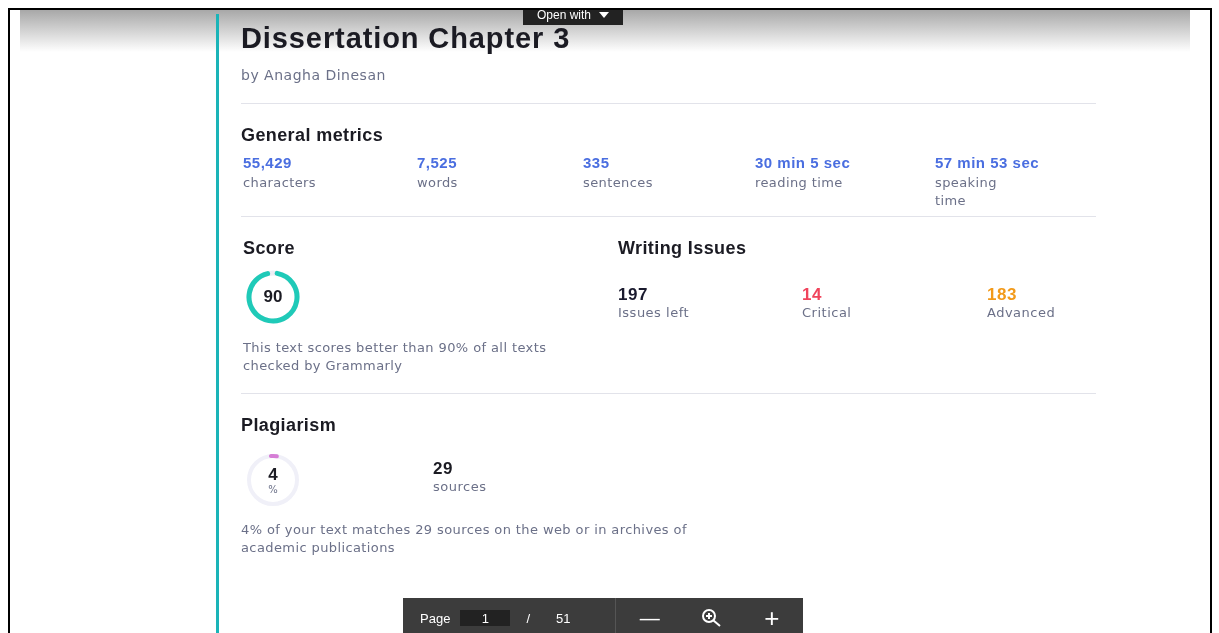 The width and height of the screenshot is (1219, 633). I want to click on plagiarism-description: 4% of your text matches 29 sources on the web or in archives of academic publications, so click(464, 539).